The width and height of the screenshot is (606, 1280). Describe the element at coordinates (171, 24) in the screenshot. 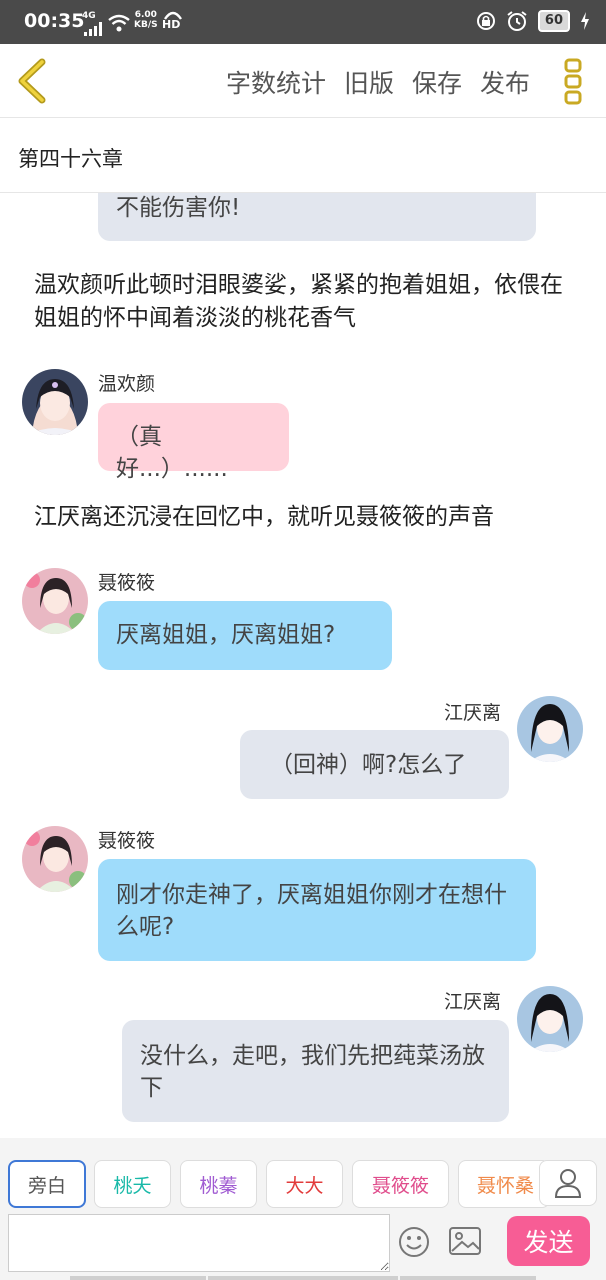

I see `hd-label: HD` at that location.